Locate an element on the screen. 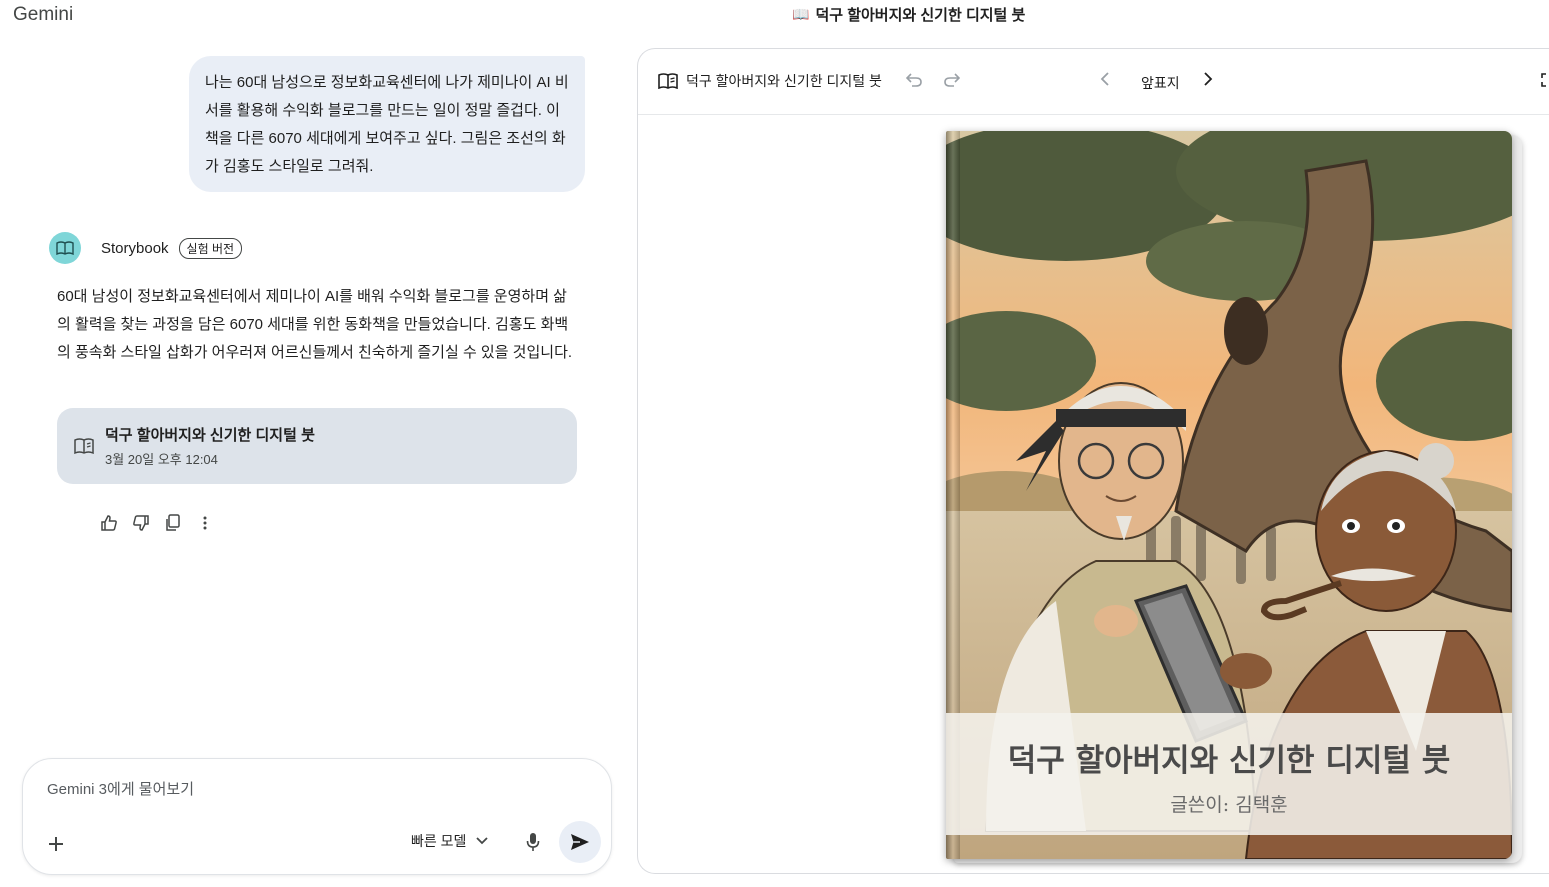 This screenshot has width=1549, height=887. thumbs-down-icon is located at coordinates (141, 523).